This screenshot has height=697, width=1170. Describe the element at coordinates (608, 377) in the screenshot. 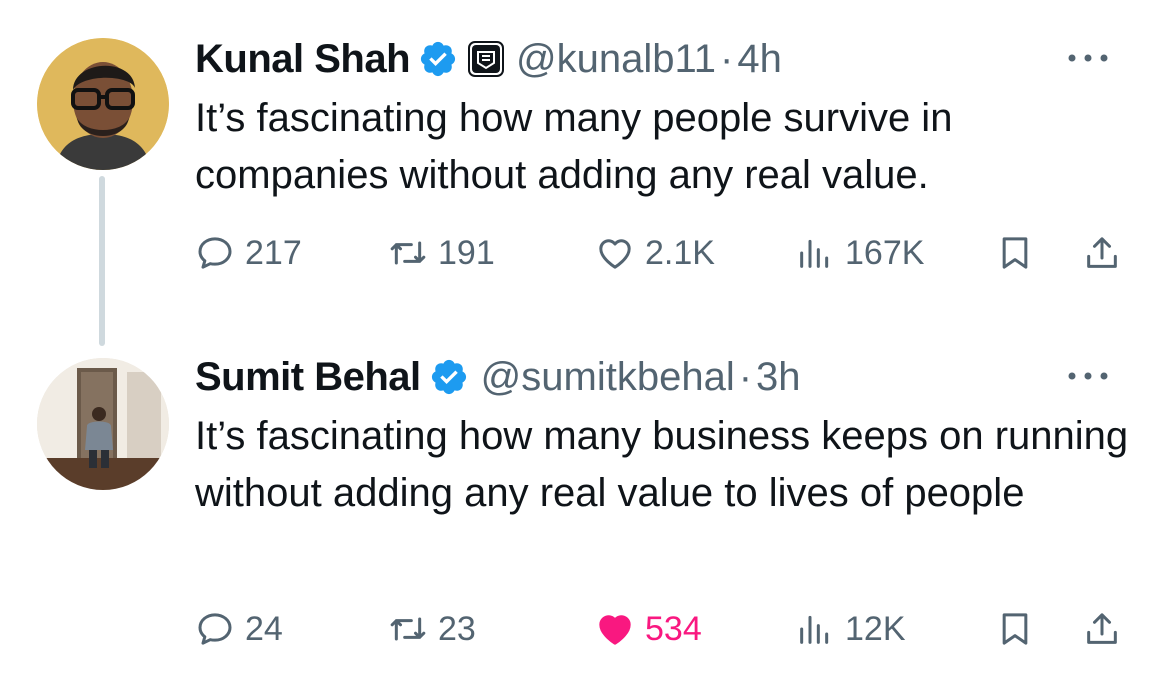

I see `author-handle: @sumitkbehal` at that location.